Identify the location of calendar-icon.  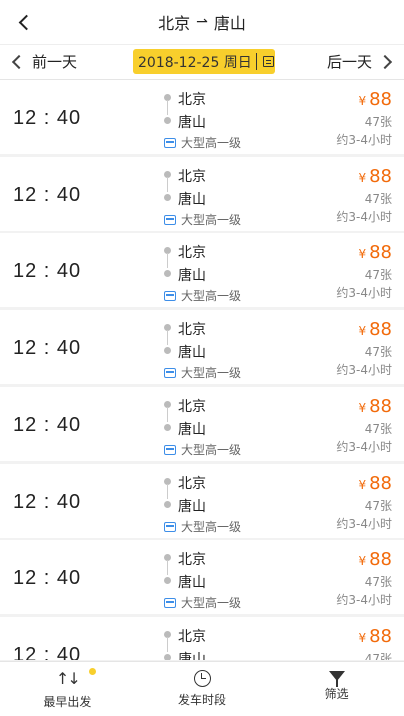
(268, 61).